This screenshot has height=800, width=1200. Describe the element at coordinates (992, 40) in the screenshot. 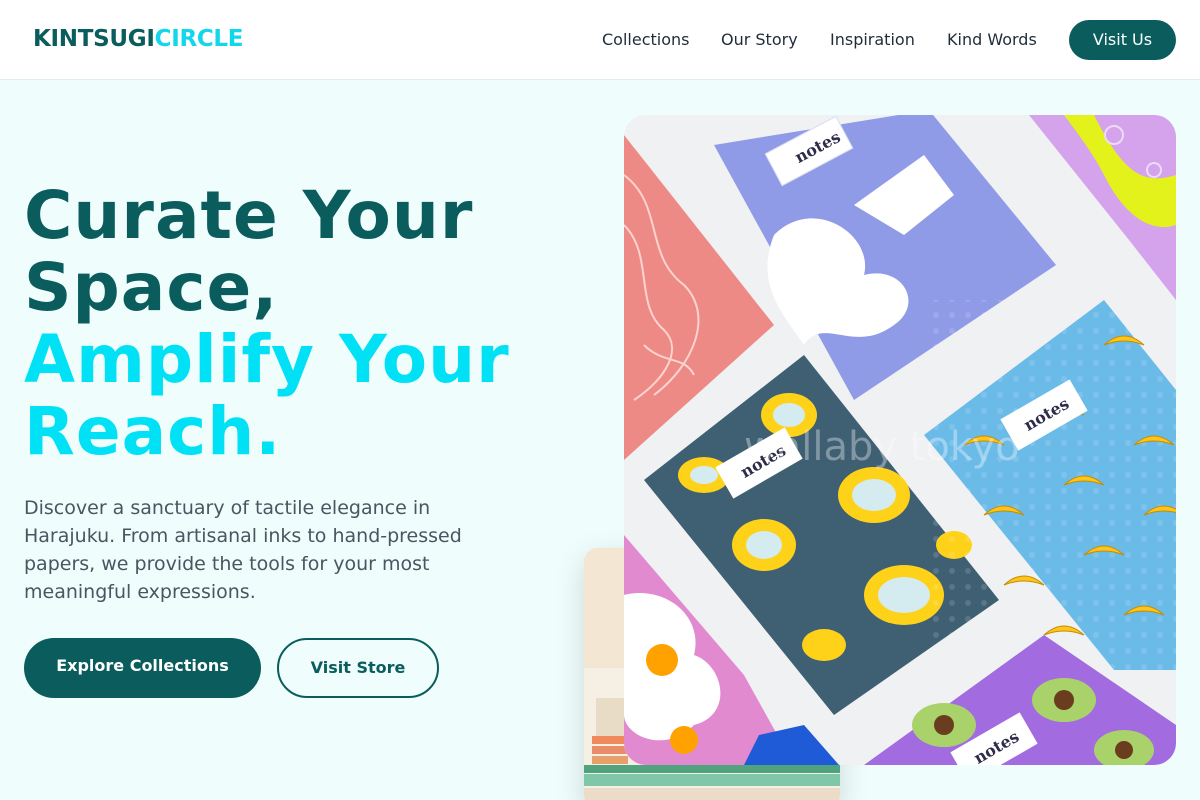

I see `nav-link-kind-words: Kind Words` at that location.